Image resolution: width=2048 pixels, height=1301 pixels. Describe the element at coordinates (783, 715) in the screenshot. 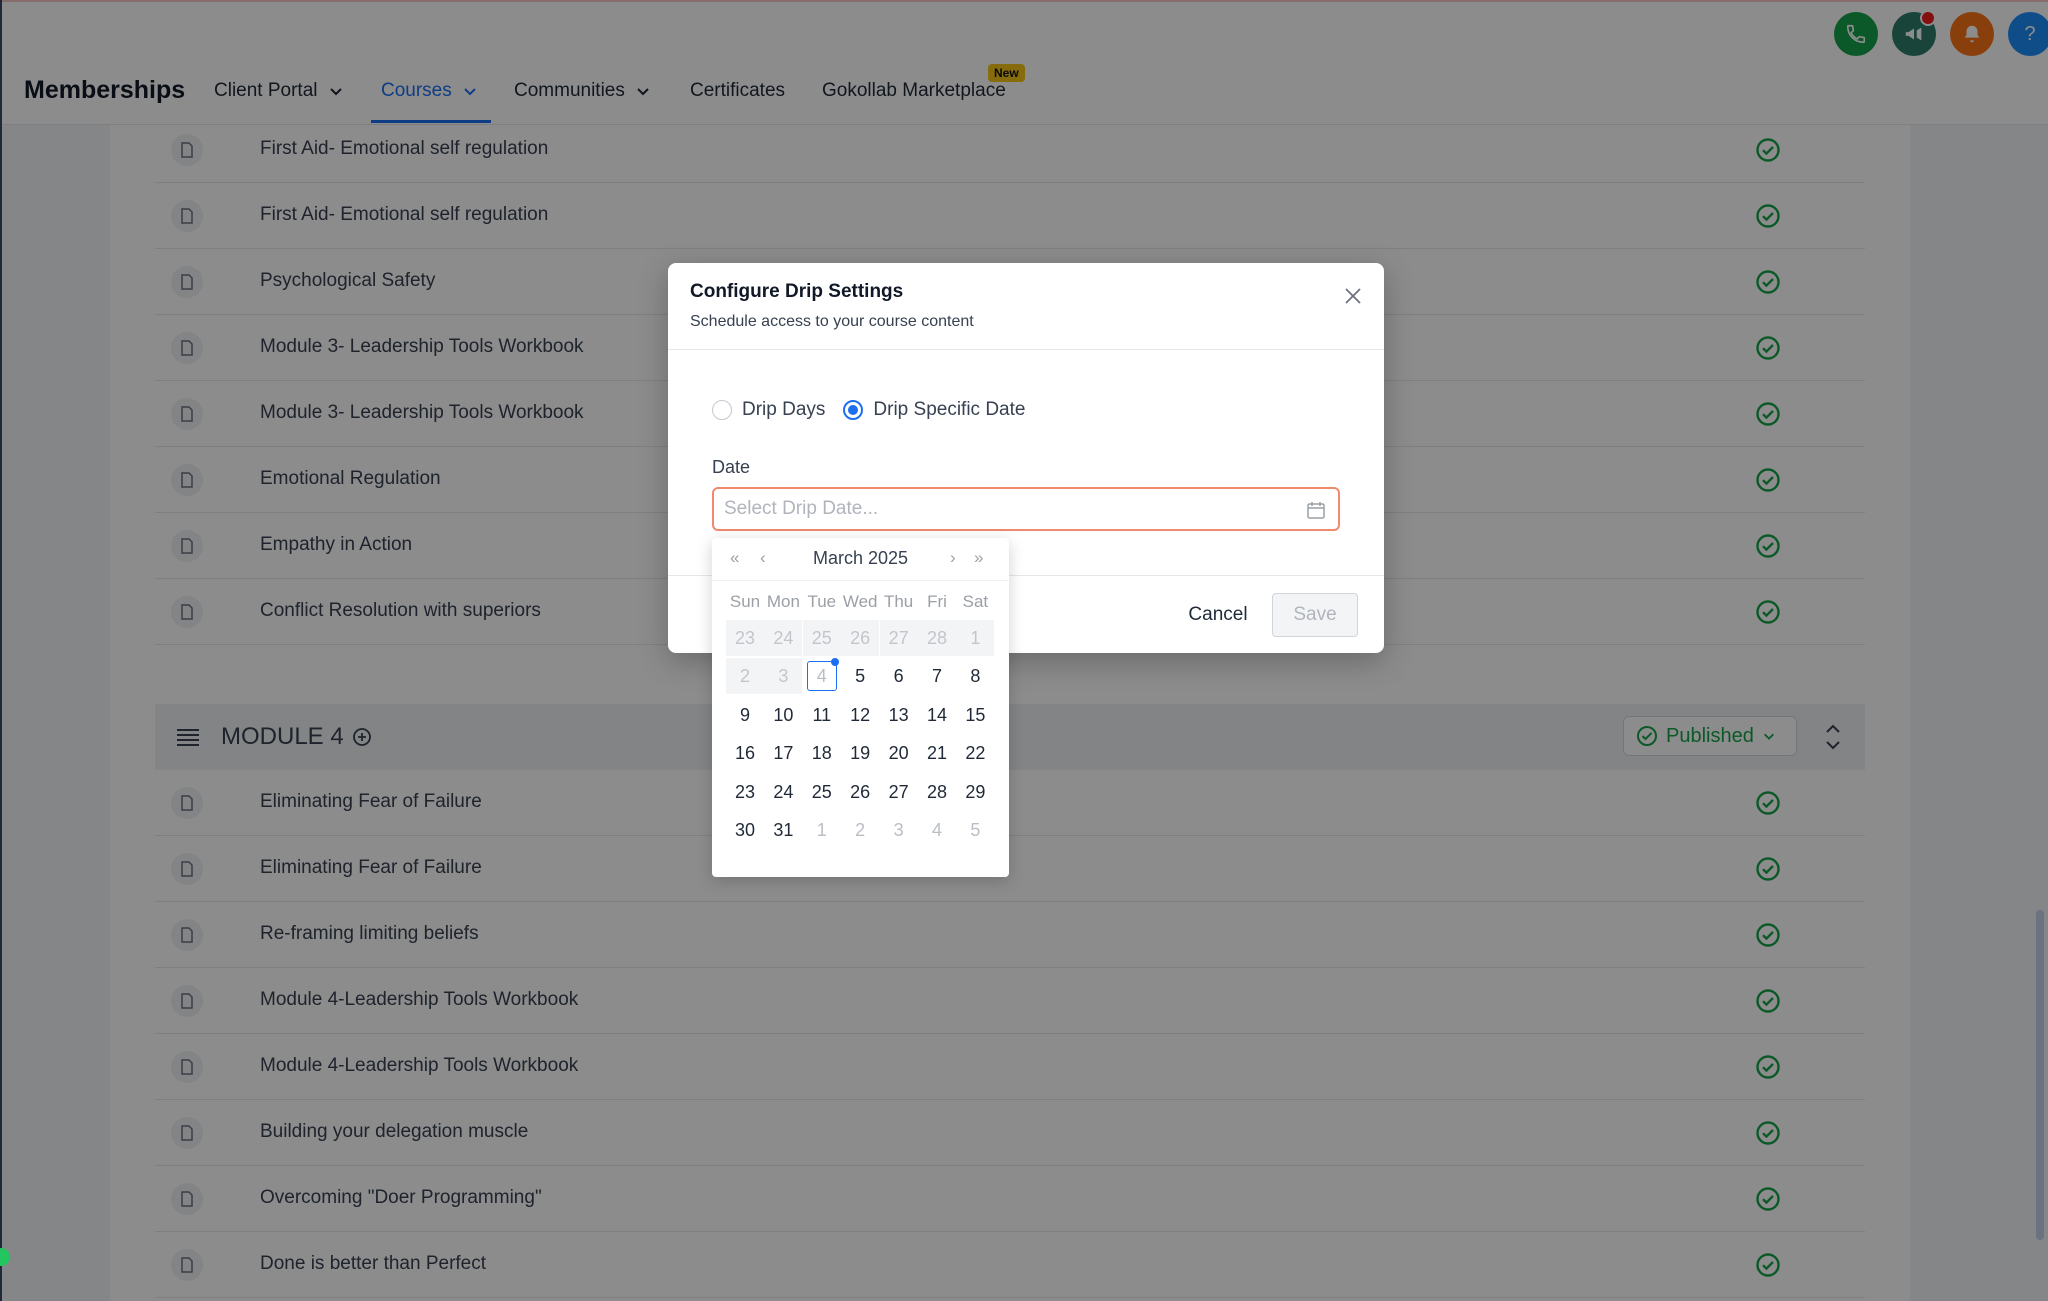

I see `calendar-day: 10` at that location.